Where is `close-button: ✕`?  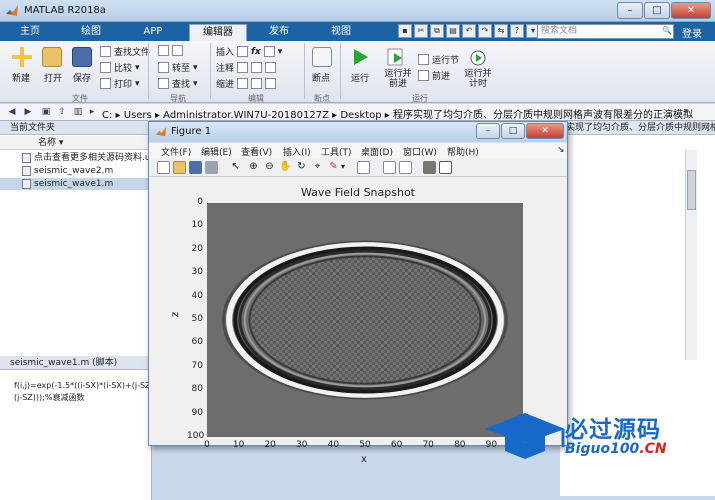
close-button: ✕ is located at coordinates (691, 10).